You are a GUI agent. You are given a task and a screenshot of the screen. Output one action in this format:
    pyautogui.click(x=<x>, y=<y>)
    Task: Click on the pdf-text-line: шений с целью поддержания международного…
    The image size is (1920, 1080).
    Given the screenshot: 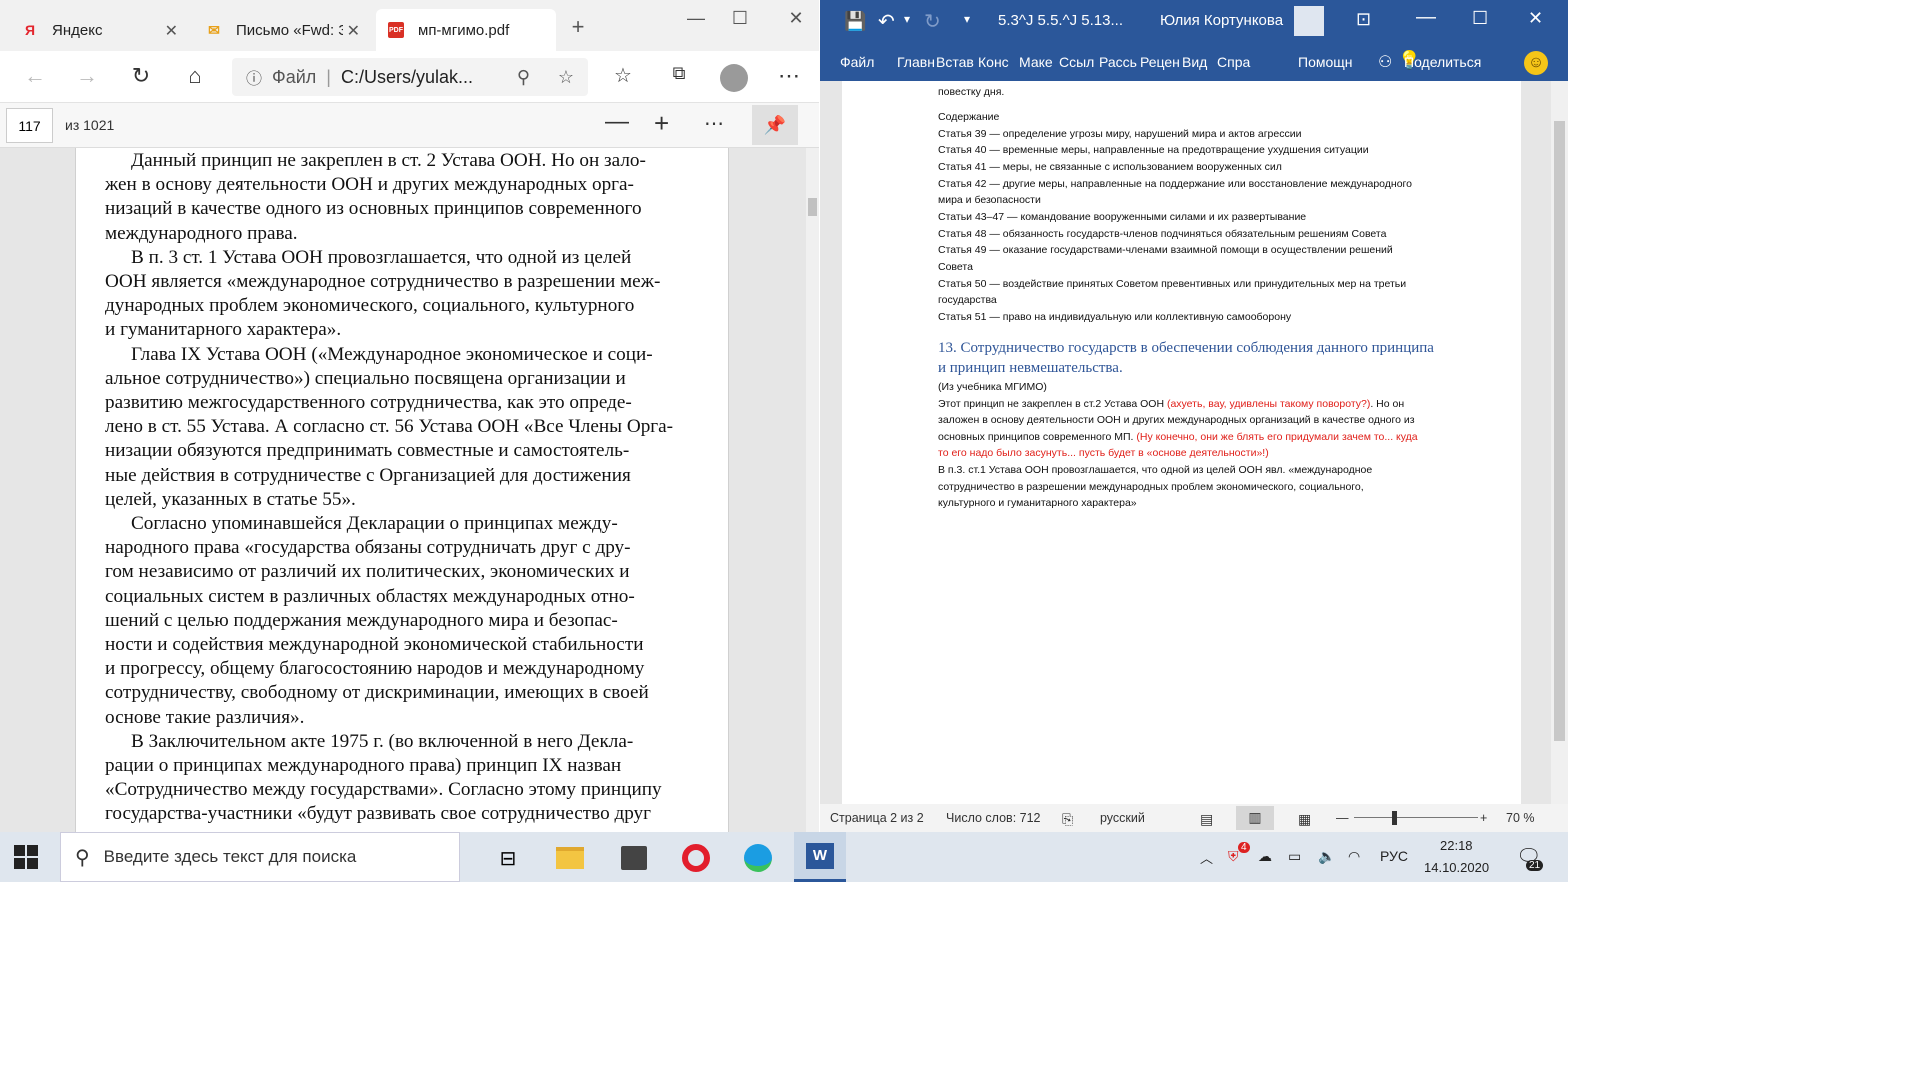 What is the action you would take?
    pyautogui.click(x=361, y=620)
    